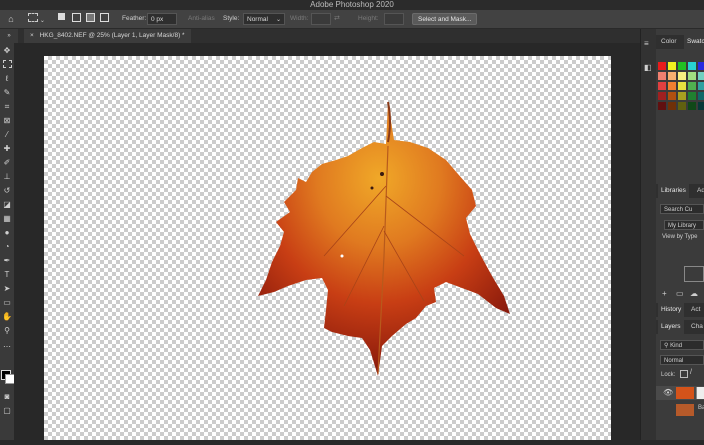 Image resolution: width=704 pixels, height=445 pixels. I want to click on libraries-search-input: Search Cu, so click(682, 209).